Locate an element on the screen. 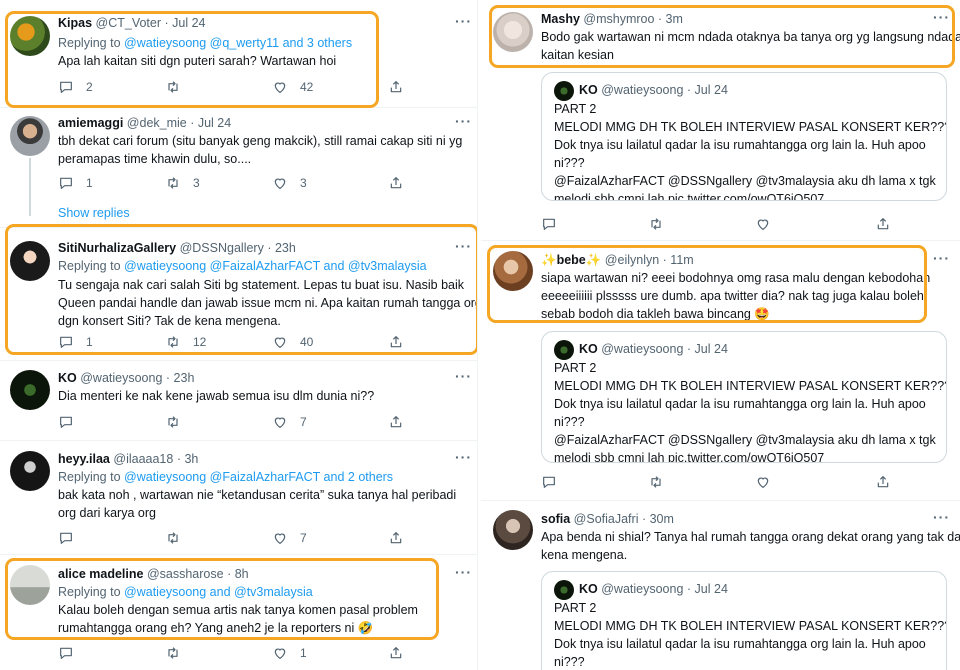 The height and width of the screenshot is (670, 960). display-name: Mashy is located at coordinates (560, 19).